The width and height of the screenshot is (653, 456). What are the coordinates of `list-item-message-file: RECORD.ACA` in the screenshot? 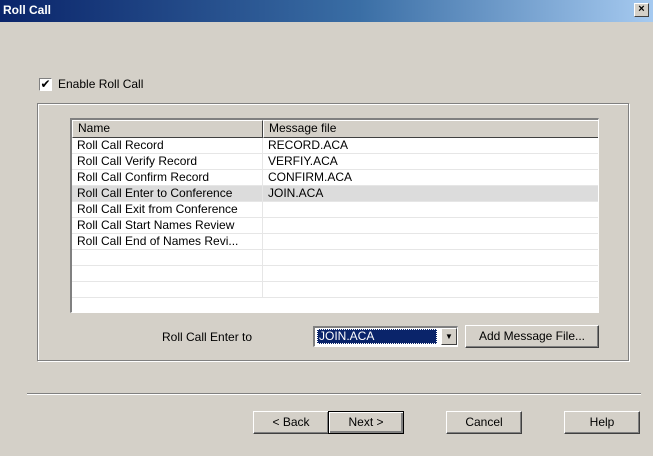 It's located at (308, 145).